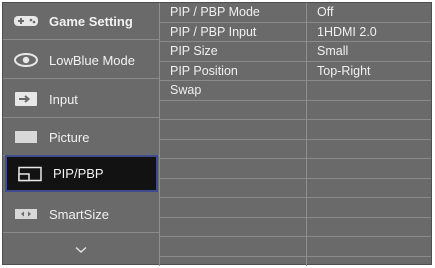 This screenshot has height=268, width=435. I want to click on submenu-item-pip-size: PIP Size, so click(233, 52).